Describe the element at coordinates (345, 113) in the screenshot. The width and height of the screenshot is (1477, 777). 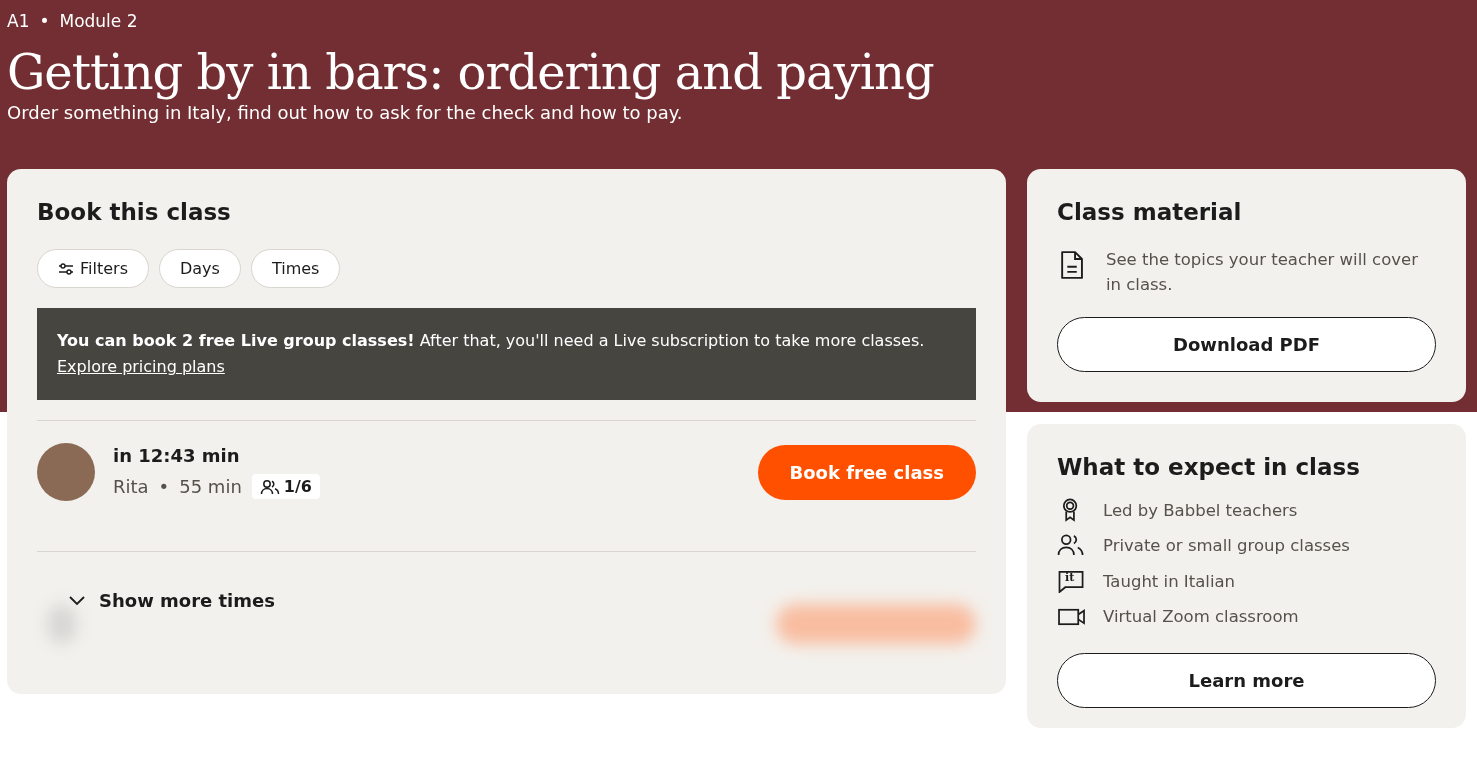
I see `page-subtitle: Order something in Italy, find out how to ask for the check and how to pay.` at that location.